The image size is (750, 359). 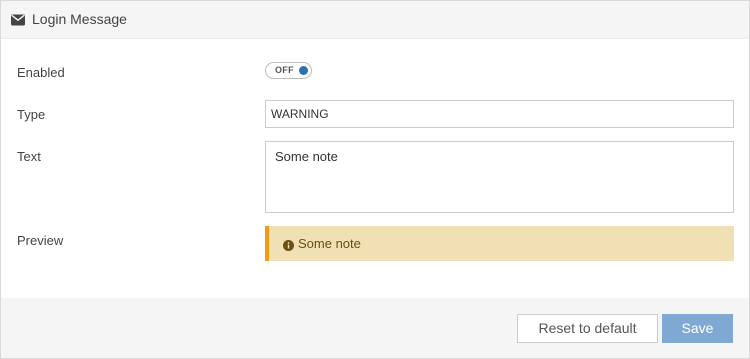 What do you see at coordinates (40, 240) in the screenshot?
I see `preview-label: Preview` at bounding box center [40, 240].